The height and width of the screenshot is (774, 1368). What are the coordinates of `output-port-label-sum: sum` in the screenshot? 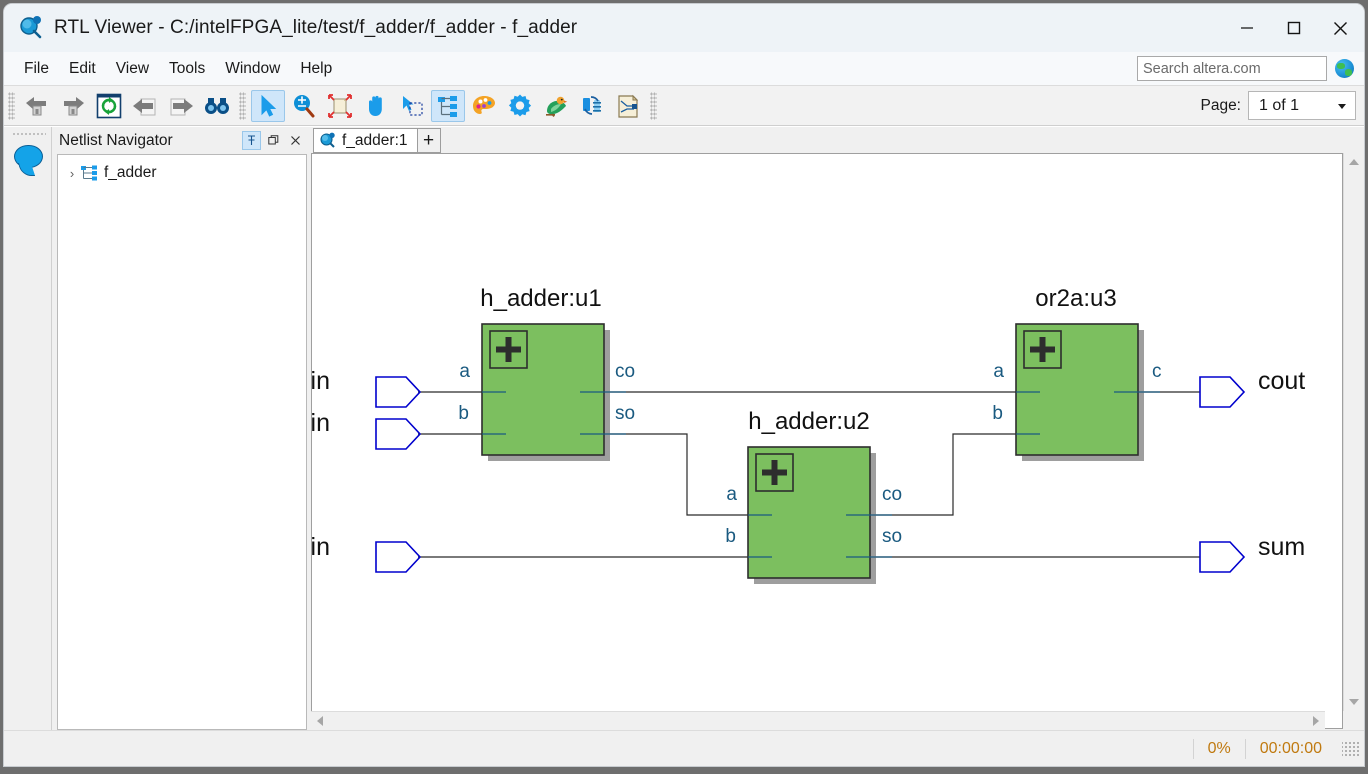 It's located at (1281, 547).